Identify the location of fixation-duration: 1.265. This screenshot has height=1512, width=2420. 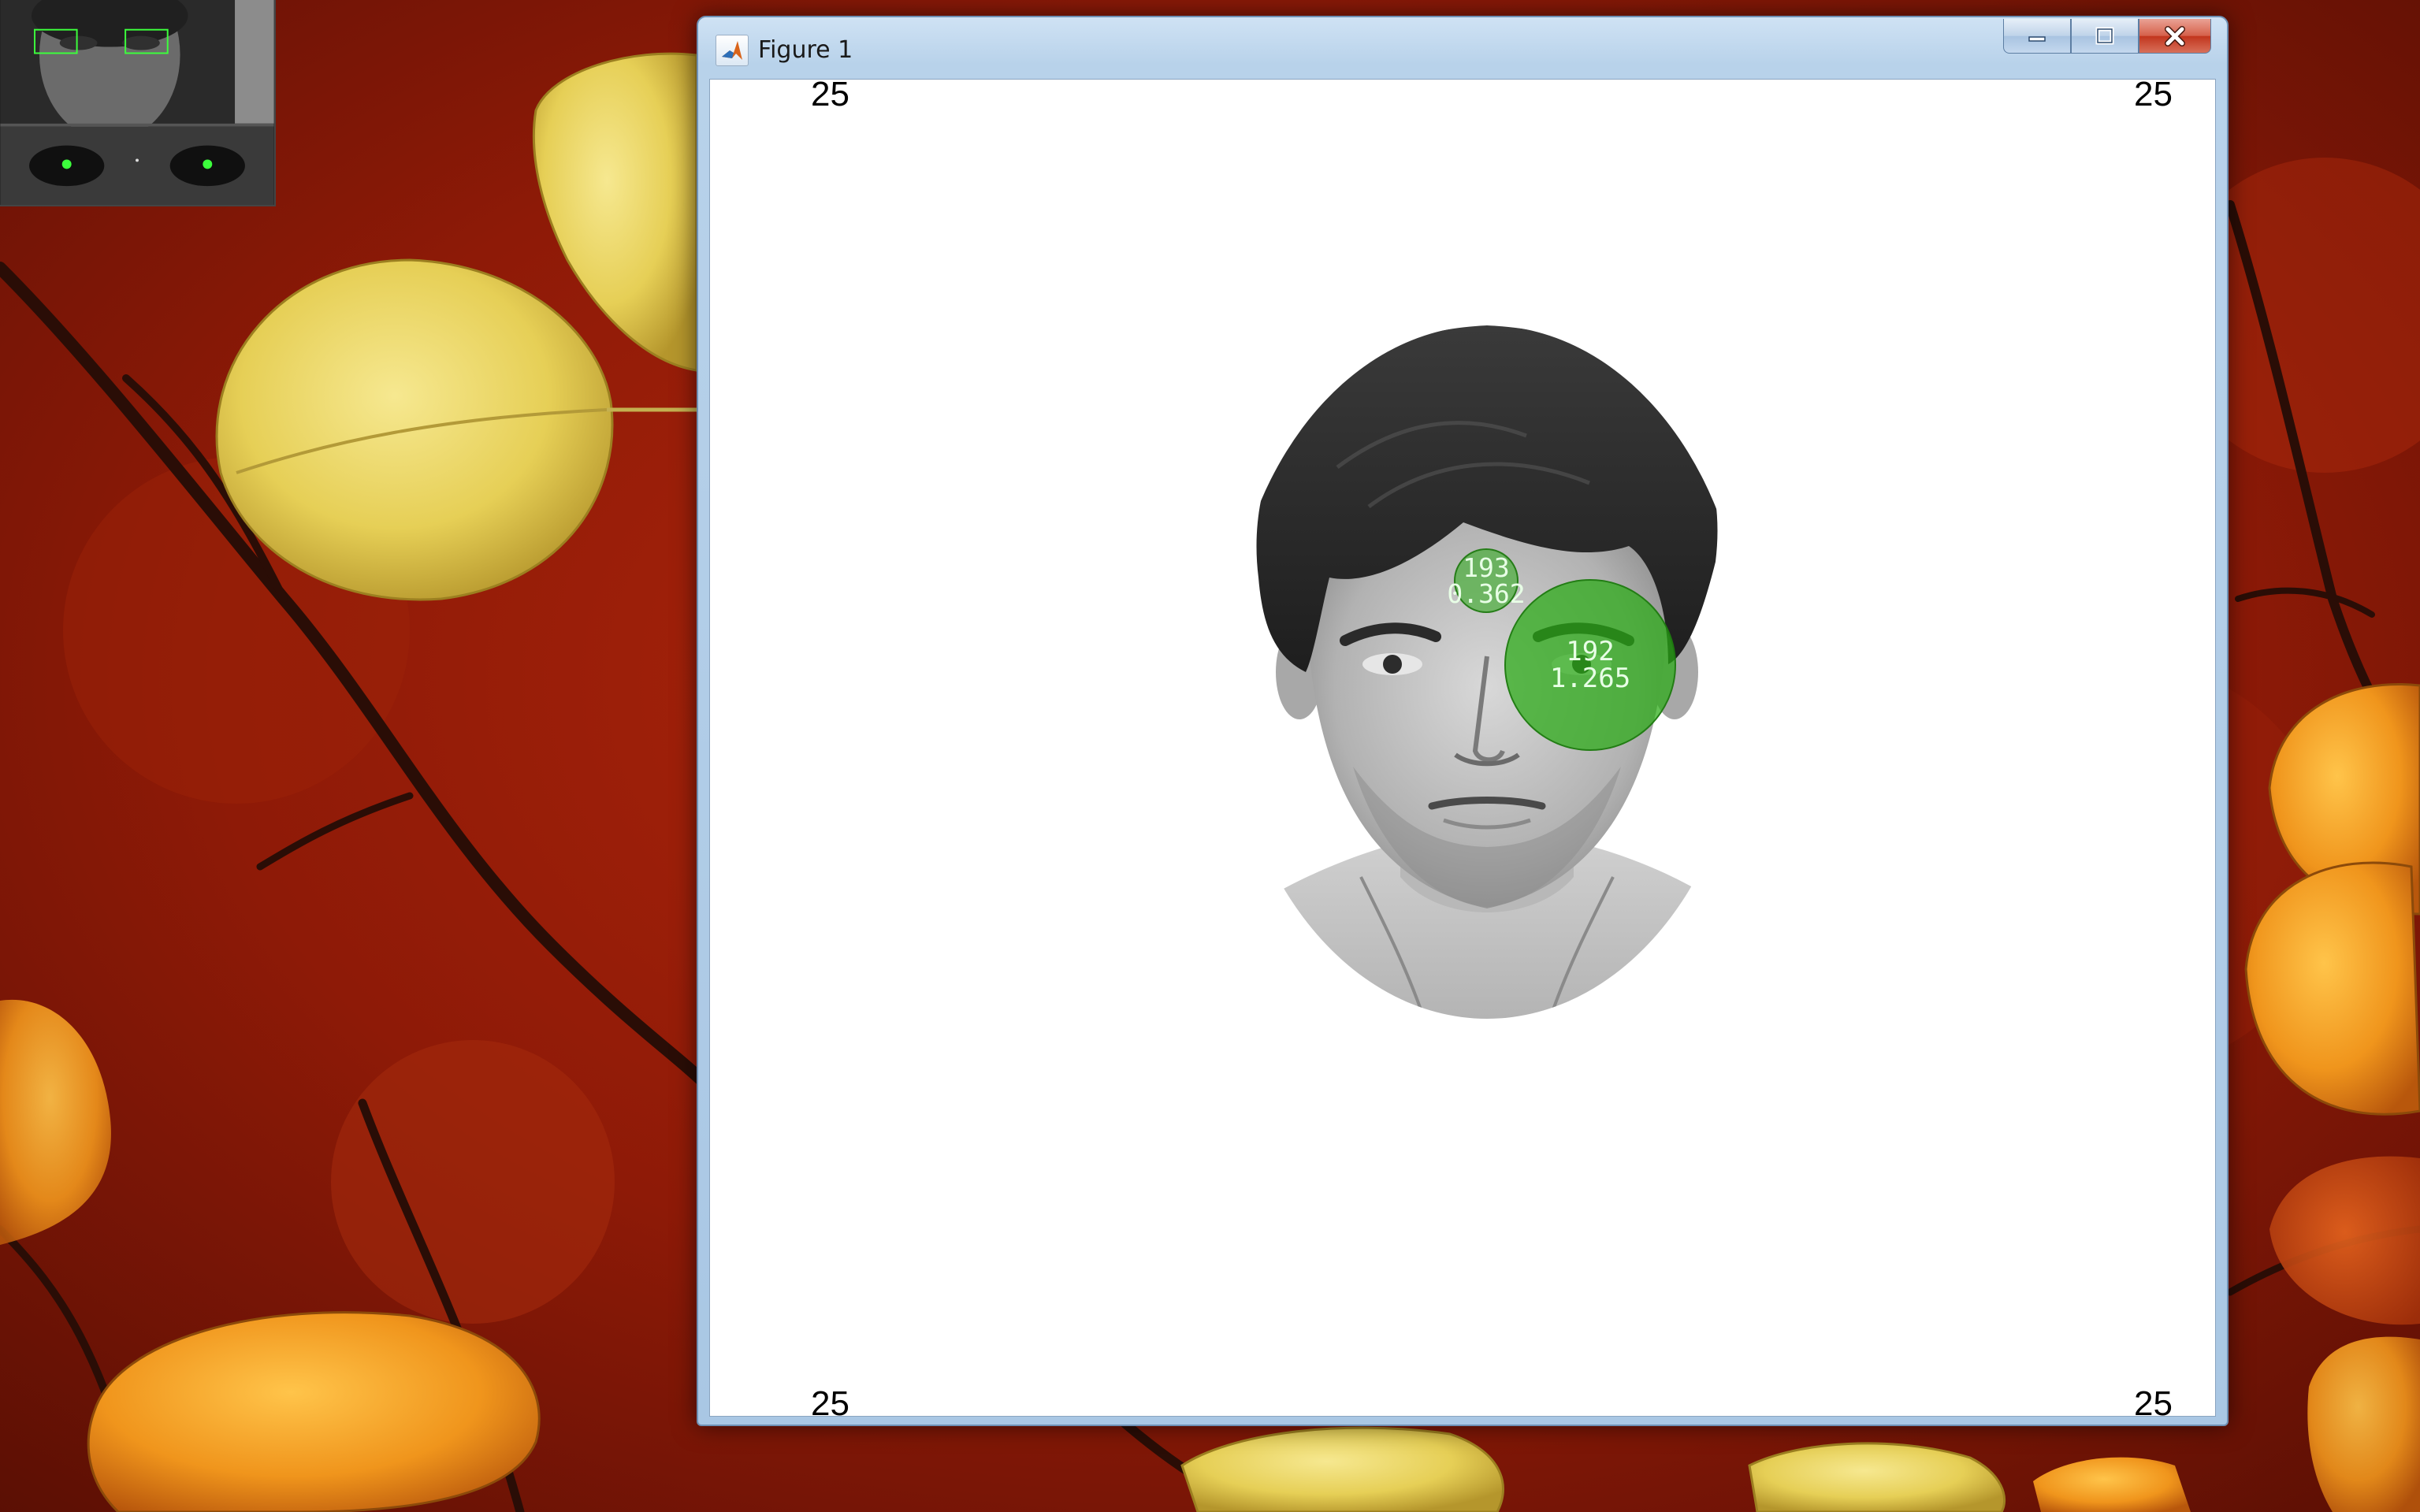
(1590, 678).